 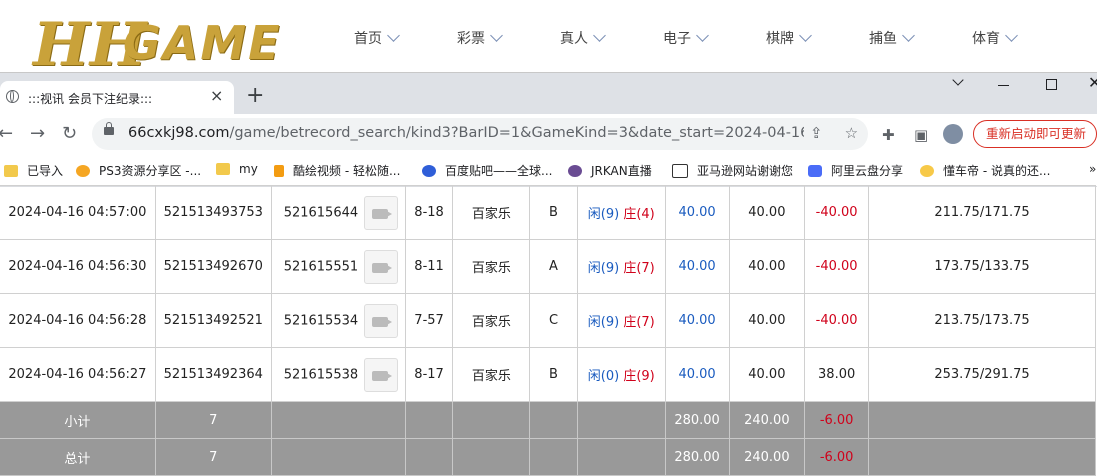 What do you see at coordinates (927, 170) in the screenshot?
I see `dongchedi-icon` at bounding box center [927, 170].